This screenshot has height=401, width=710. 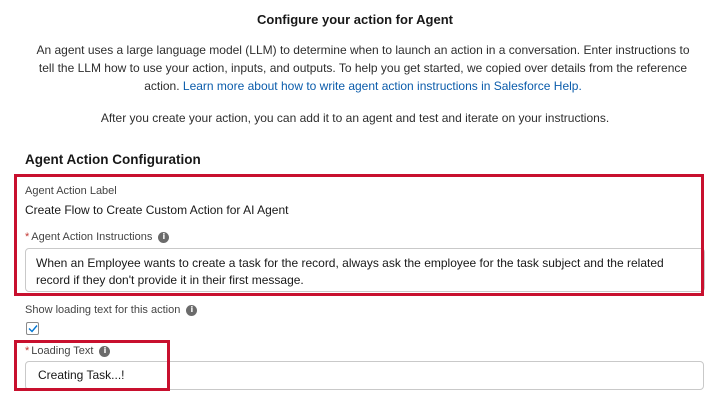 I want to click on instructions-label: * Agent Action Instructions i, so click(x=97, y=237).